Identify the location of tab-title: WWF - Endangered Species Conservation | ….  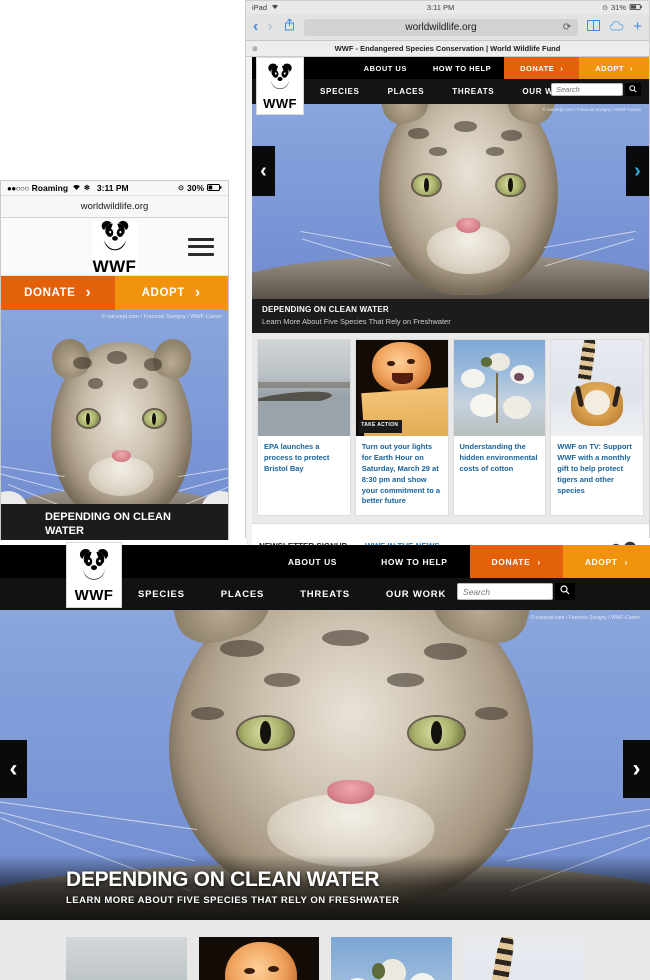
(448, 48).